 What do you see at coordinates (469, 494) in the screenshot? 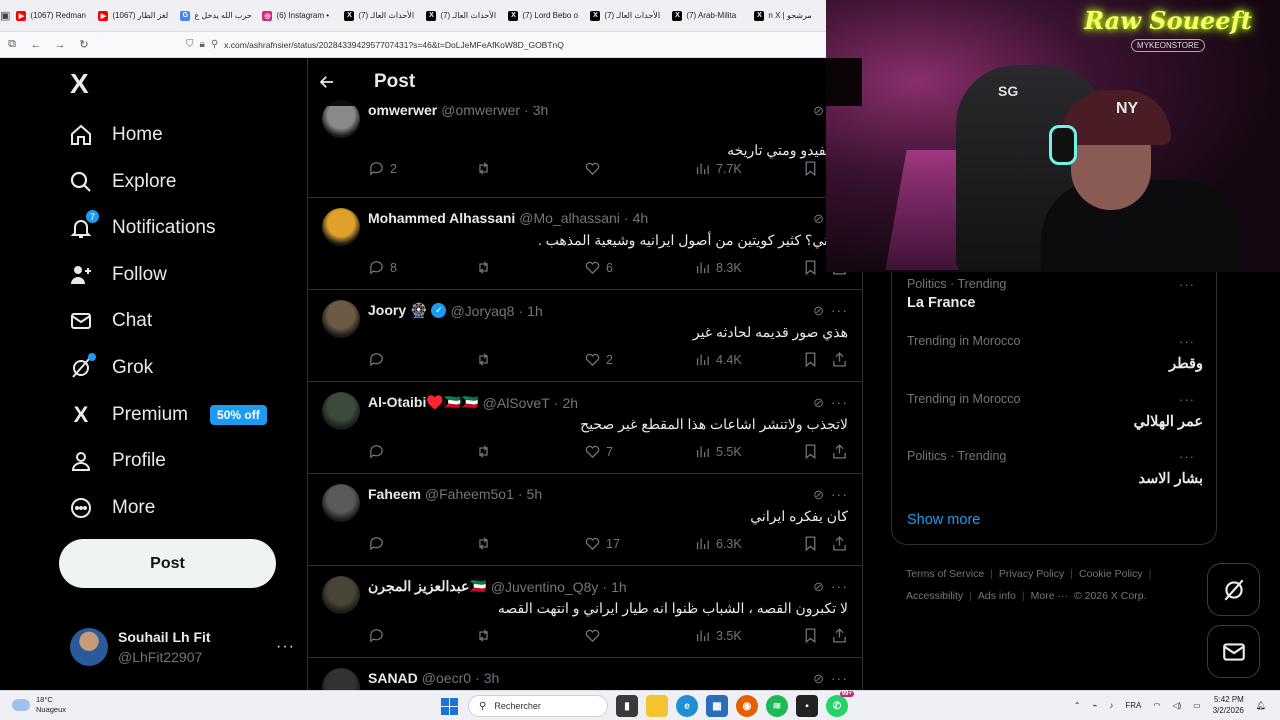
I see `tweet-author-handle: @Faheem5o1` at bounding box center [469, 494].